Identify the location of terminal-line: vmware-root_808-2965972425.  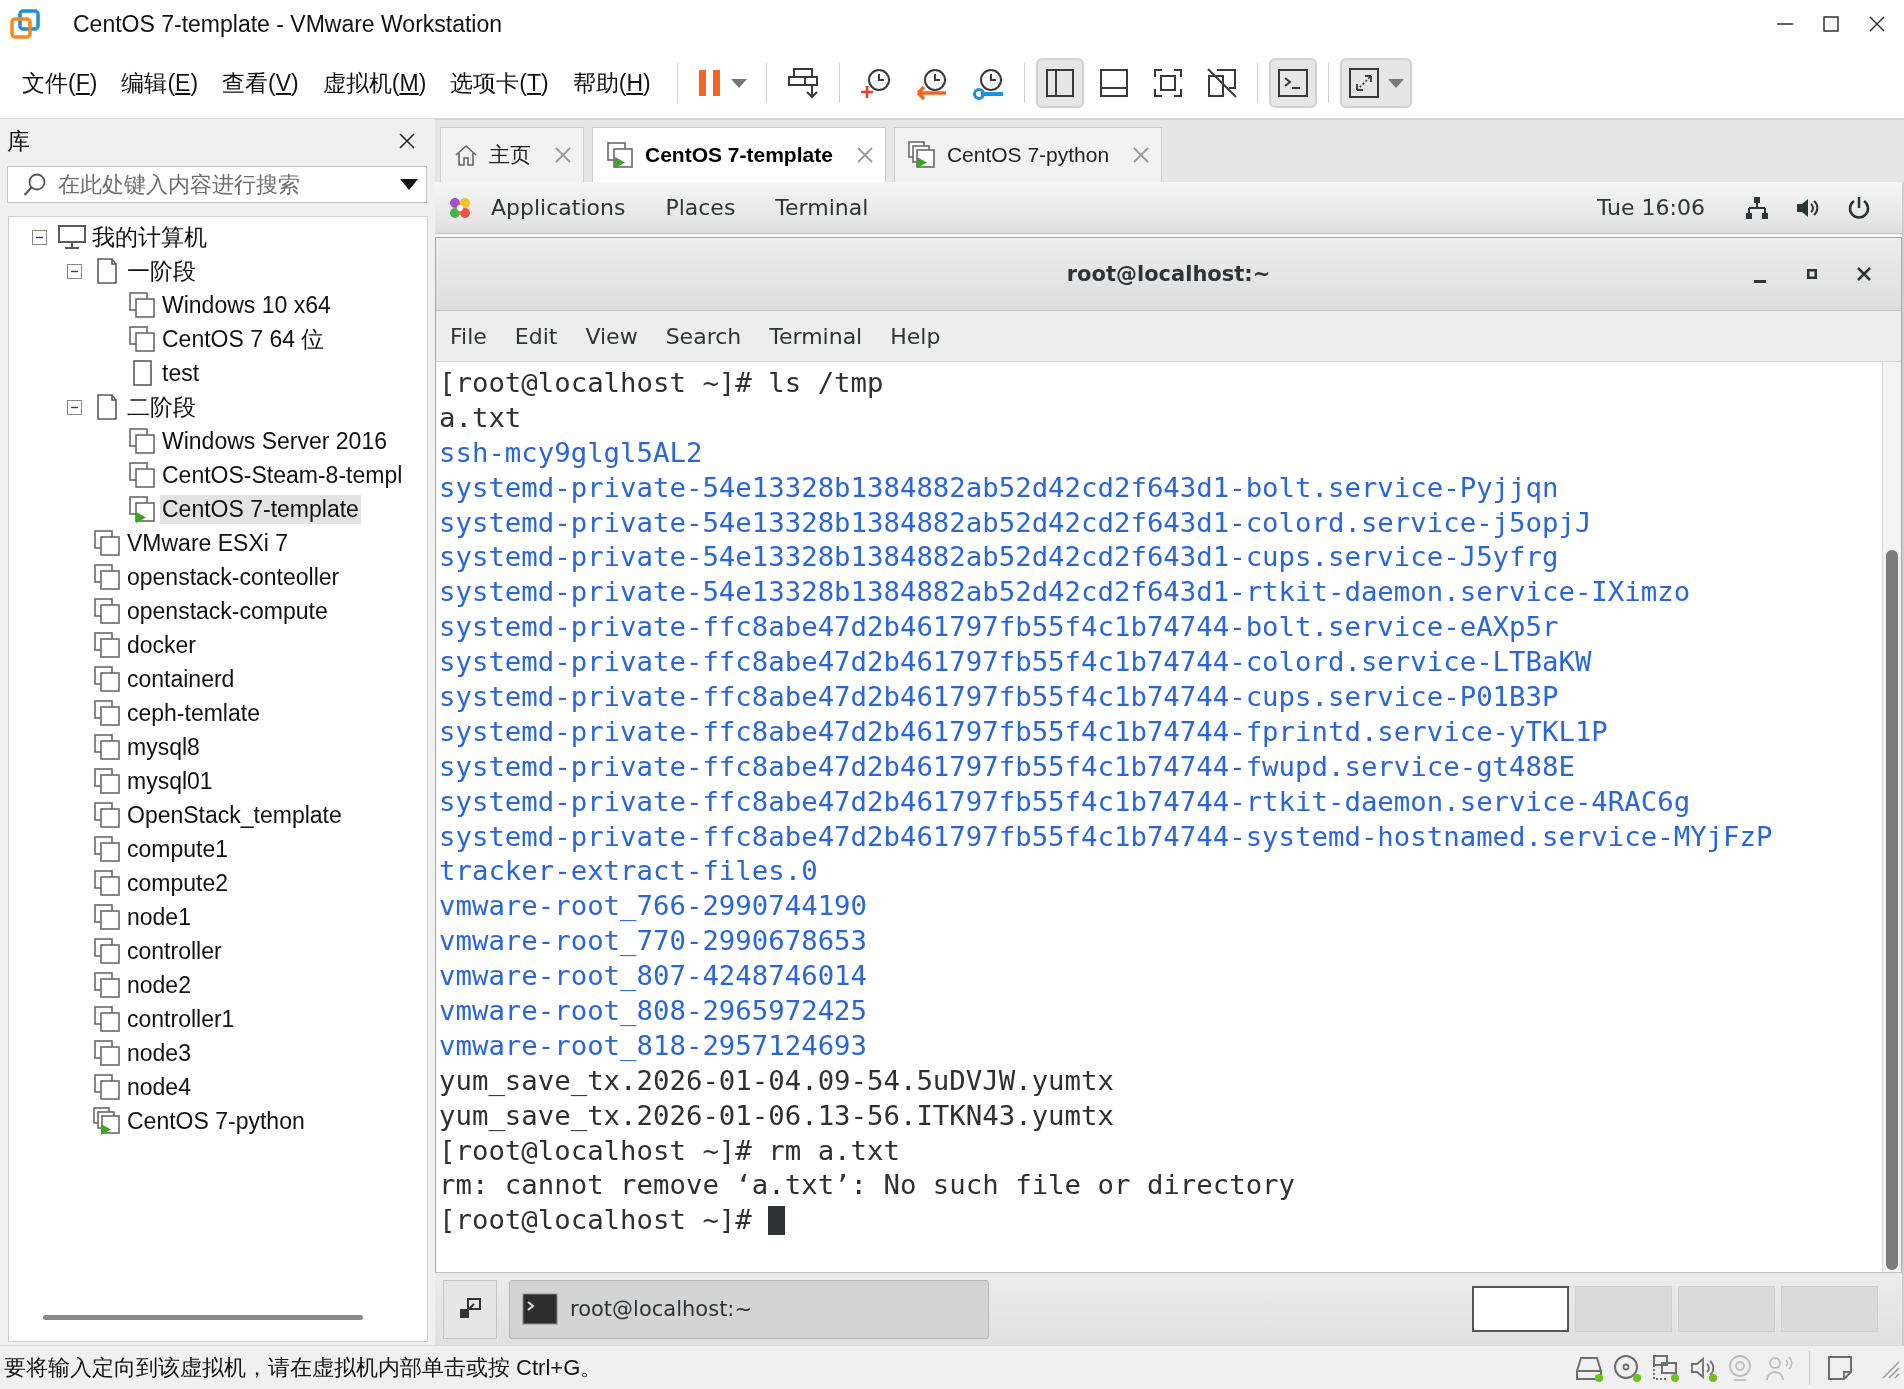
(653, 1011).